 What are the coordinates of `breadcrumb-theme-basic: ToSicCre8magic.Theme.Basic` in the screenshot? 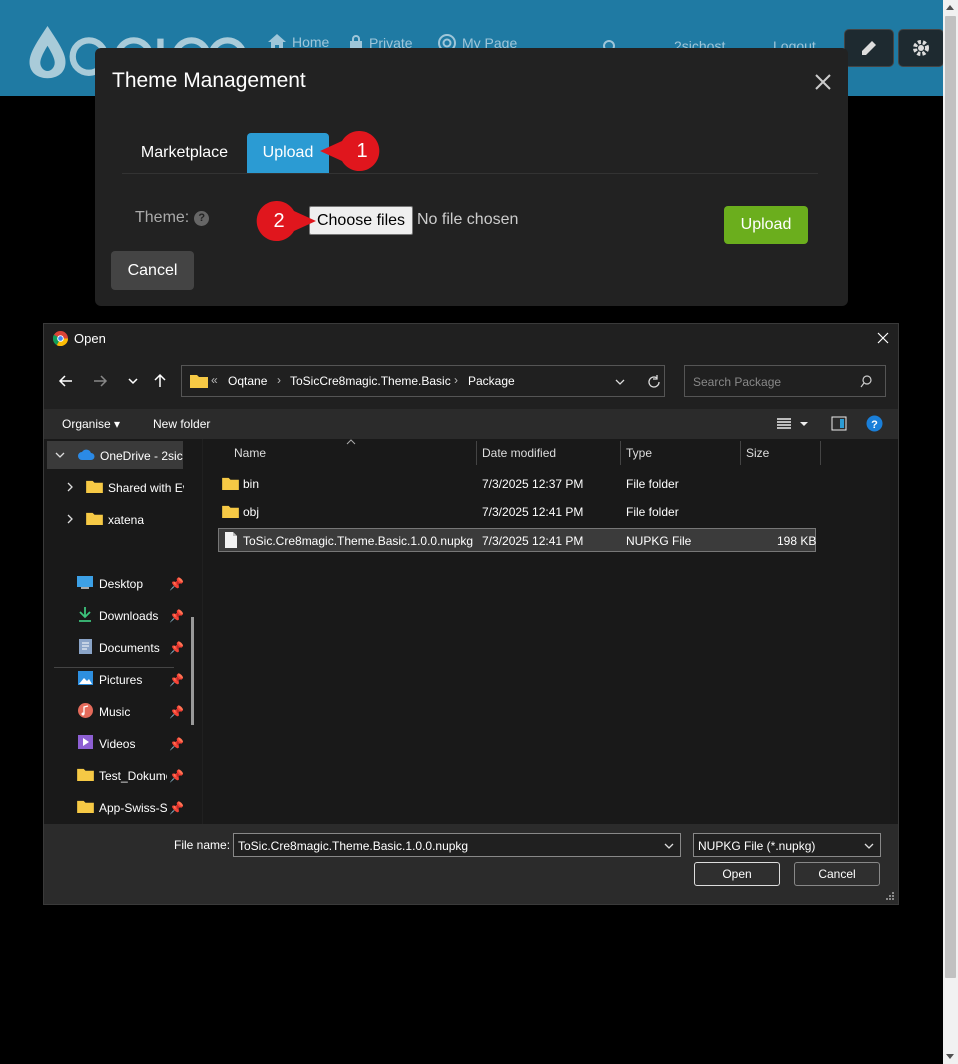 It's located at (370, 381).